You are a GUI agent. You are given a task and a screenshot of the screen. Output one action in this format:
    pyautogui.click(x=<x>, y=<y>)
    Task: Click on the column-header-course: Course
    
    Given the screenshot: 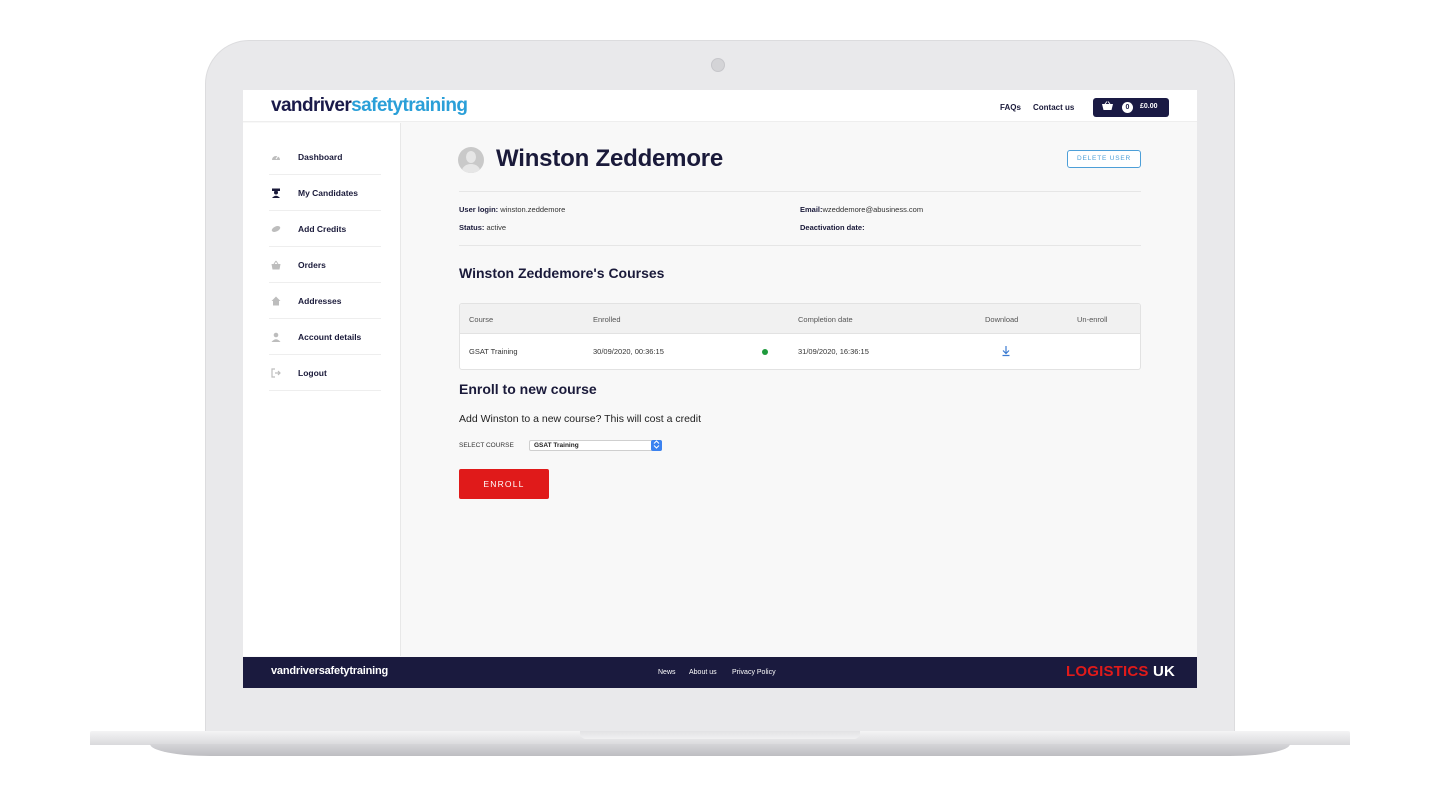 What is the action you would take?
    pyautogui.click(x=481, y=319)
    